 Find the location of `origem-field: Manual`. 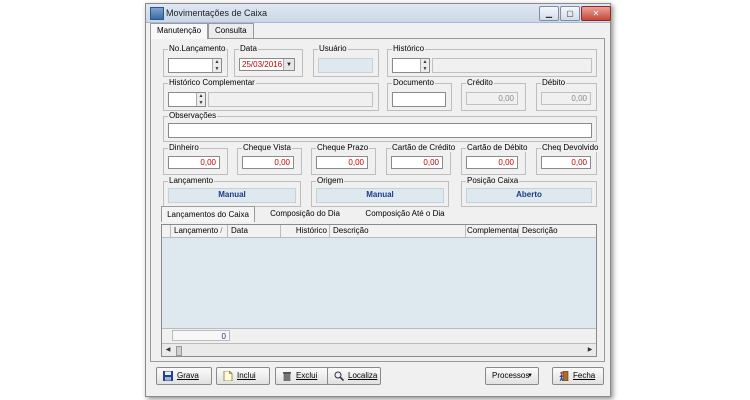

origem-field: Manual is located at coordinates (380, 195).